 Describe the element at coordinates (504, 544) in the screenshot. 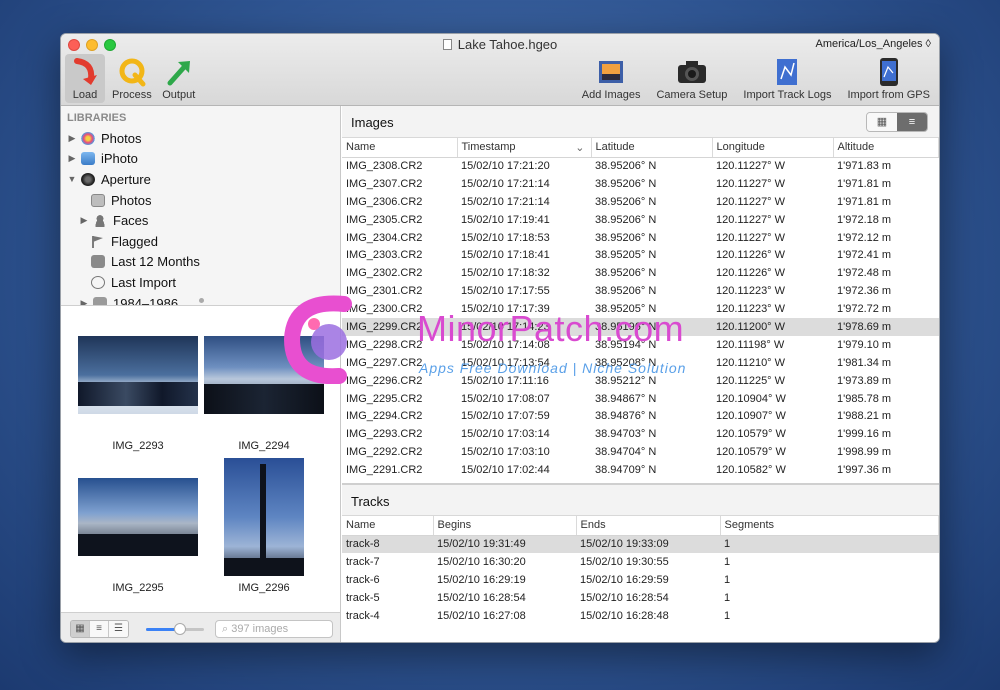

I see `table-cell: 15/02/10 19:31:49` at that location.